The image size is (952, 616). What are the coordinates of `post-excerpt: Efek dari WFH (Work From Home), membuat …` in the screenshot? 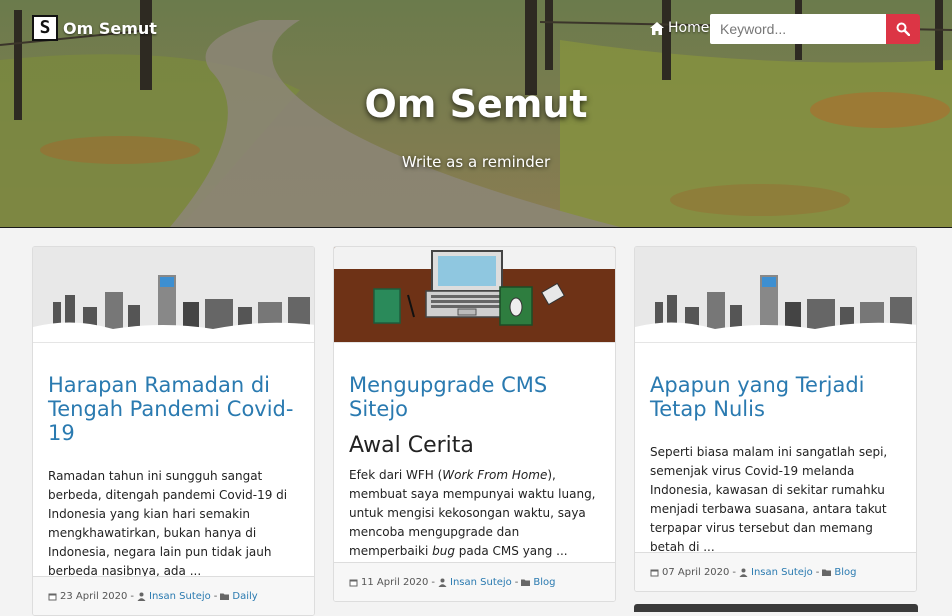 It's located at (474, 513).